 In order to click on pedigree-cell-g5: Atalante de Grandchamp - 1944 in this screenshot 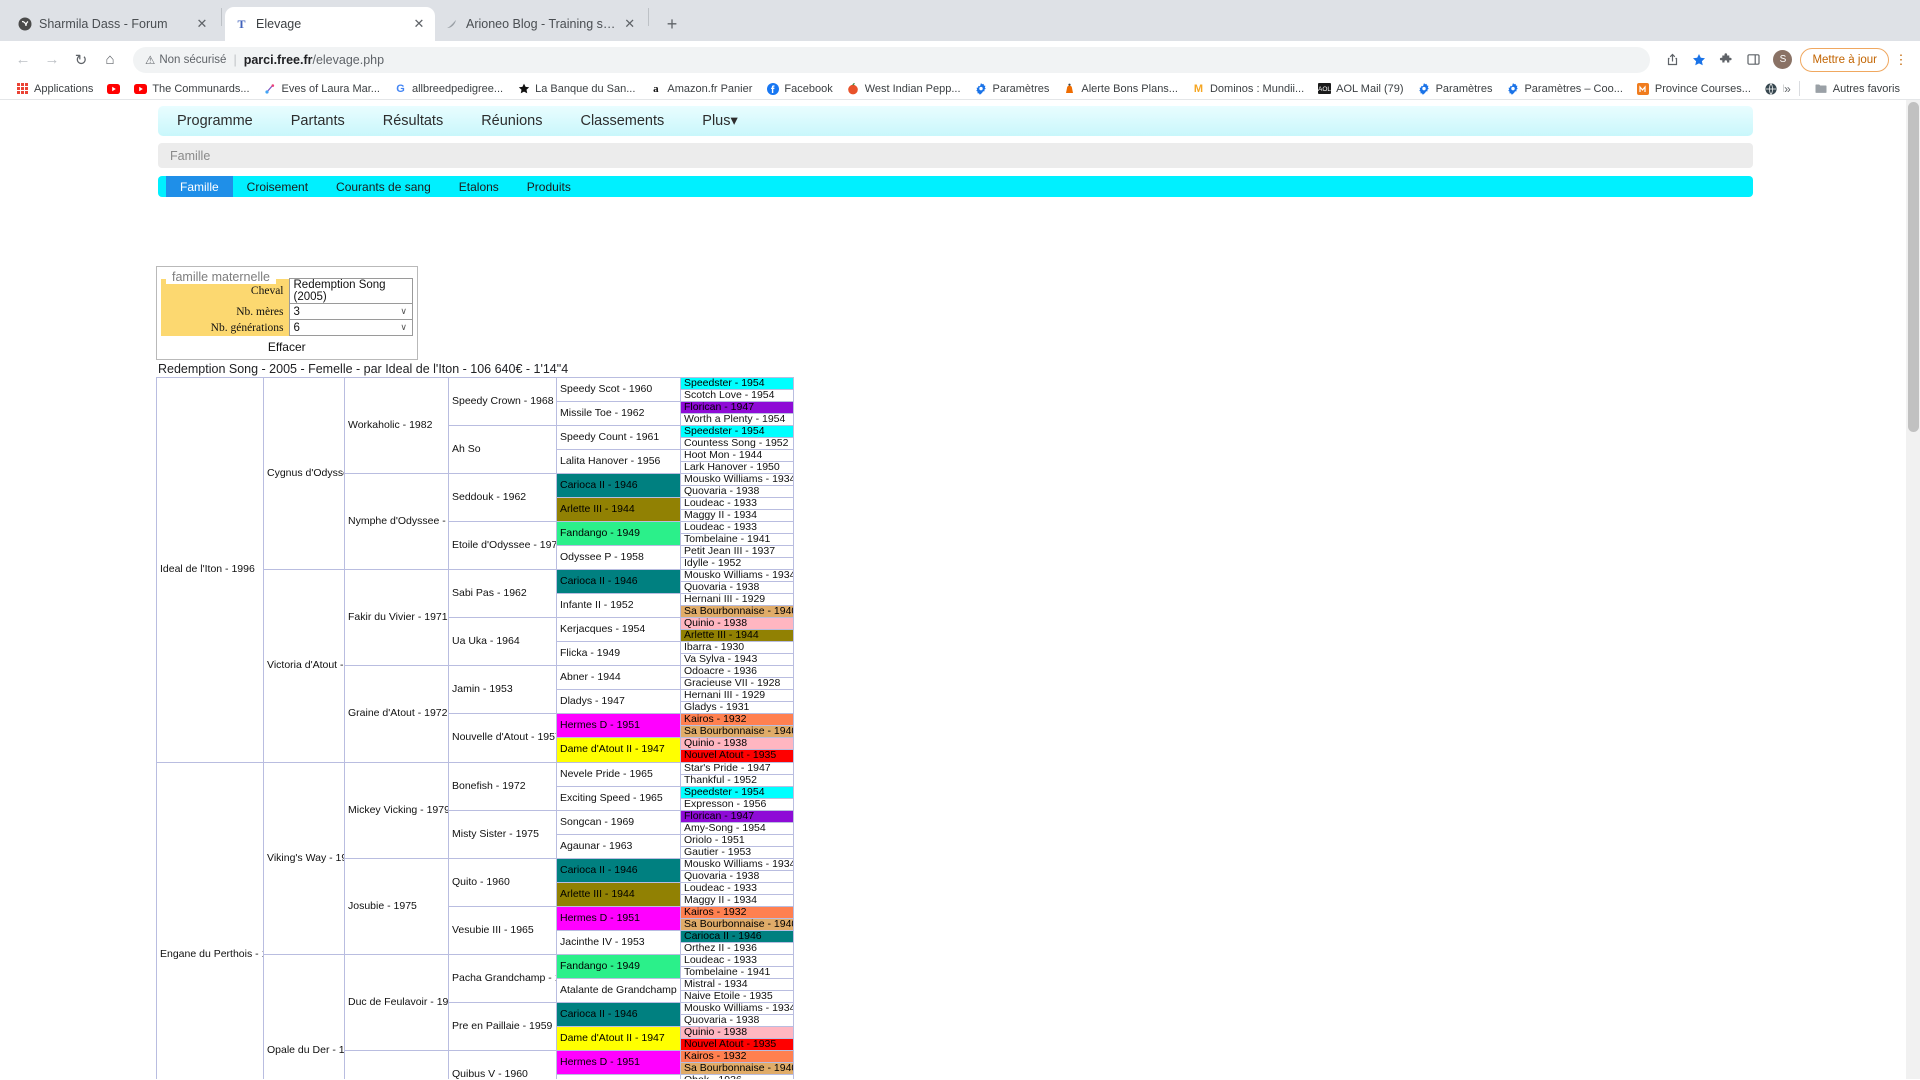, I will do `click(618, 990)`.